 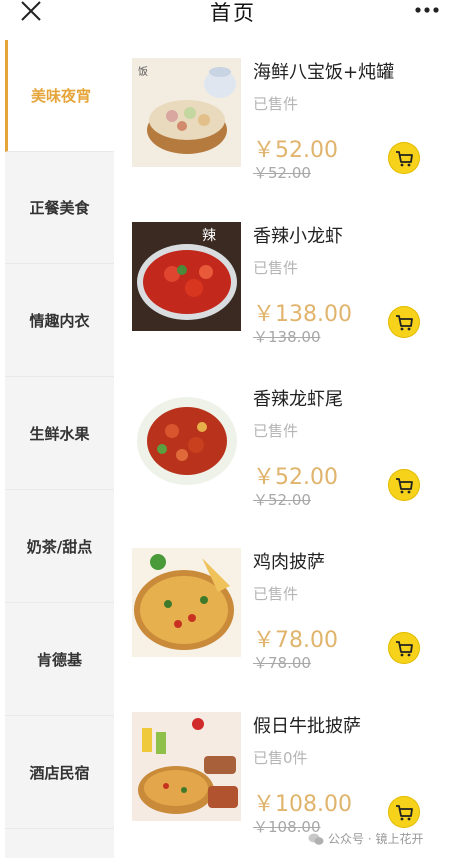 I want to click on product-price: ￥108.00, so click(x=302, y=804).